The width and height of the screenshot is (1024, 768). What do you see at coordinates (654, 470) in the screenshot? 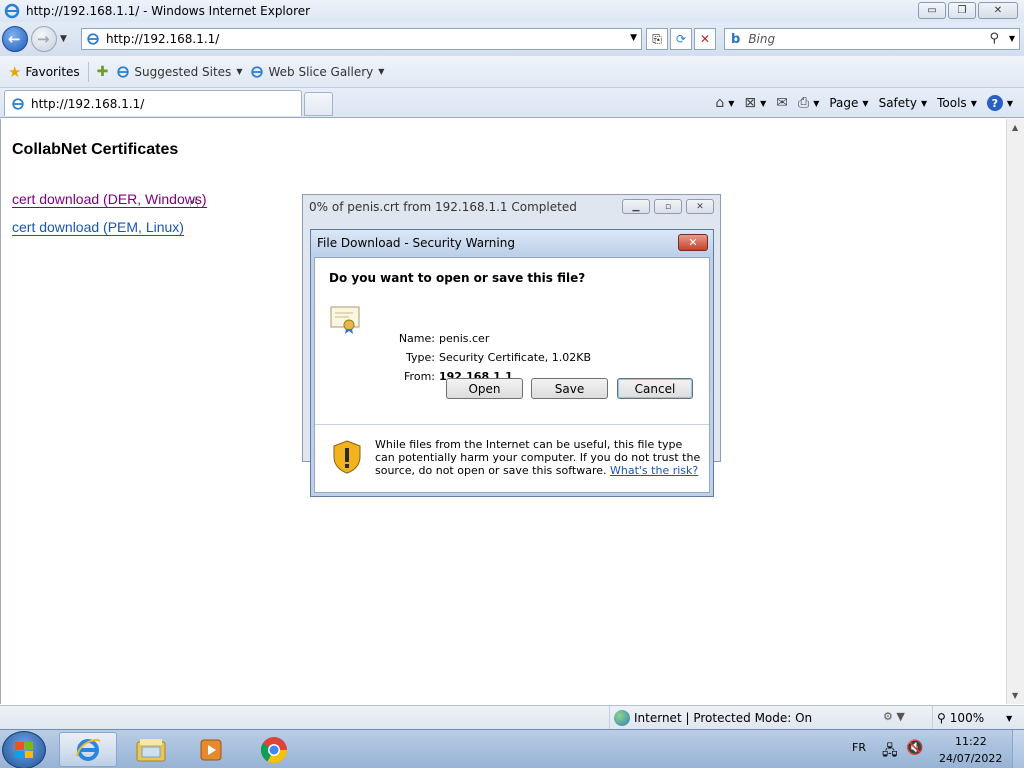
I see `whats-the-risk-link: What's the risk?` at bounding box center [654, 470].